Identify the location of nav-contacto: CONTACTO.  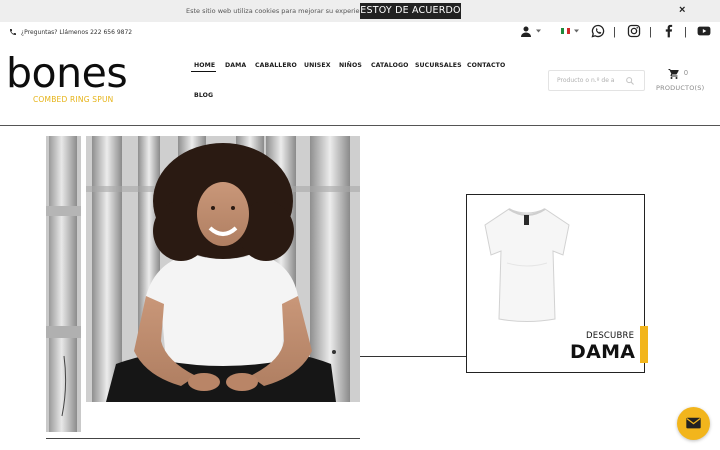
(486, 65).